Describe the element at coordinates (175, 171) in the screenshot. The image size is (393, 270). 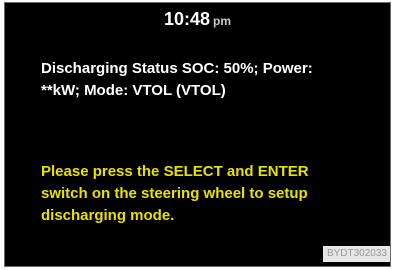
I see `instruction-line-1: Please press the SELECT and ENTER` at that location.